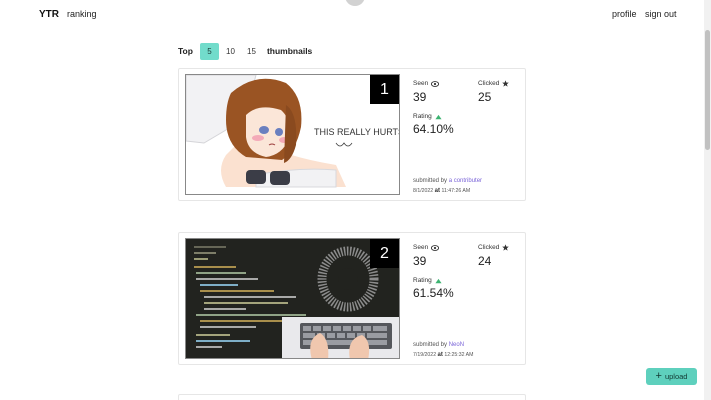 The image size is (711, 400). I want to click on clicked-value: 24, so click(485, 261).